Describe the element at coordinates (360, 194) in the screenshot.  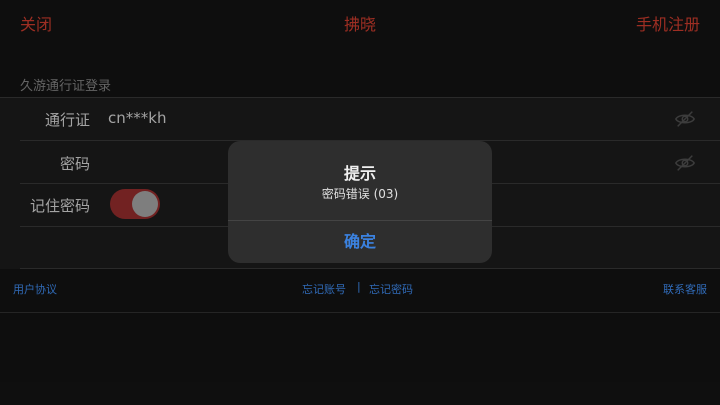
I see `alert-message: 密码错误 (03)` at that location.